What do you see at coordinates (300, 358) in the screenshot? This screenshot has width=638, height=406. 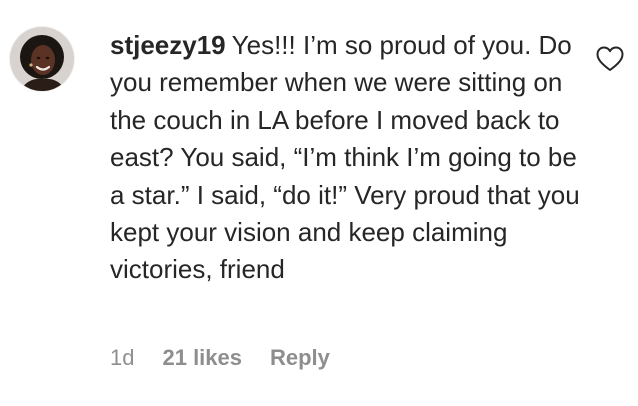 I see `reply-button: Reply` at bounding box center [300, 358].